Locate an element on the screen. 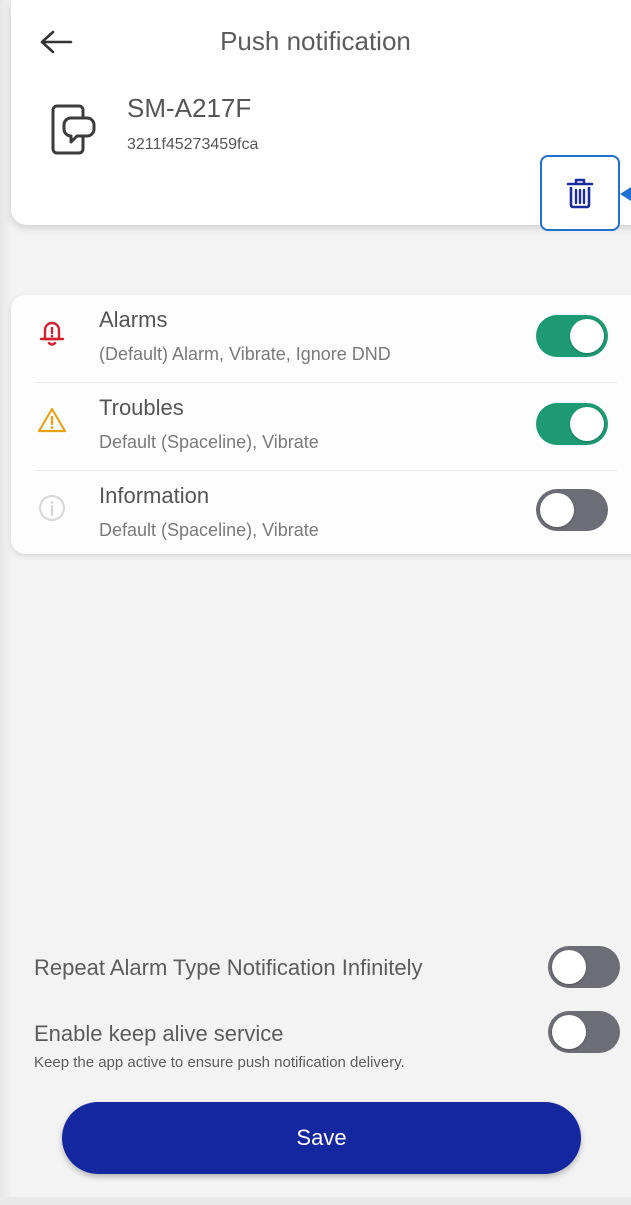  delete-device-button is located at coordinates (580, 193).